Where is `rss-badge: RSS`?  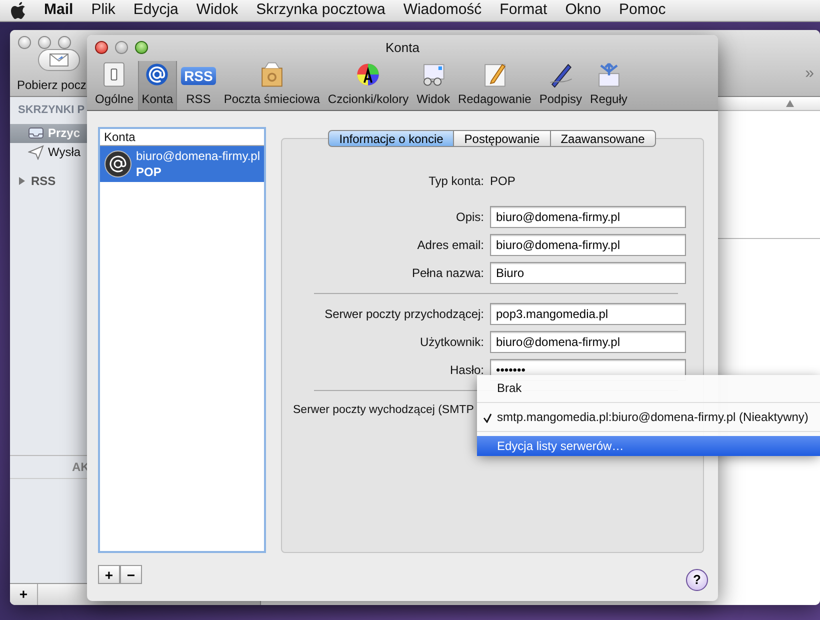 rss-badge: RSS is located at coordinates (198, 76).